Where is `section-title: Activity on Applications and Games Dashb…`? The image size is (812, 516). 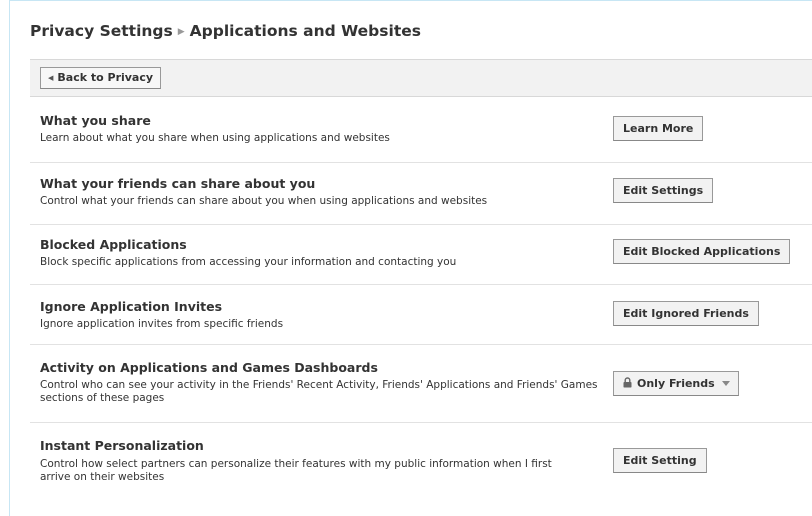 section-title: Activity on Applications and Games Dashb… is located at coordinates (209, 367).